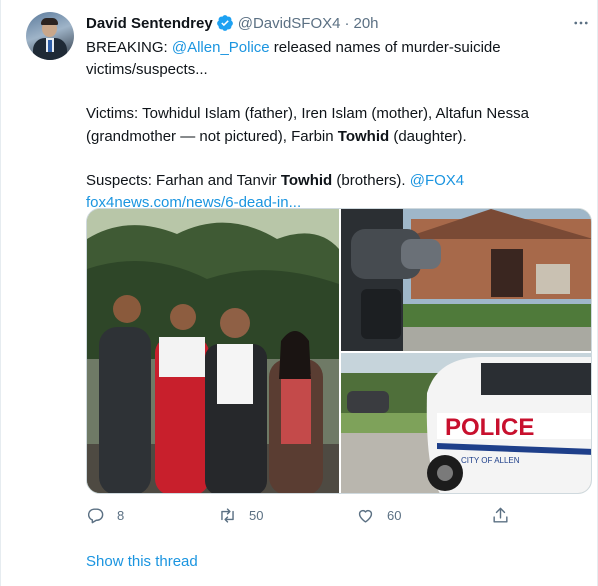 The width and height of the screenshot is (598, 586). What do you see at coordinates (301, 516) in the screenshot?
I see `tweet-actions: 8 50 60` at bounding box center [301, 516].